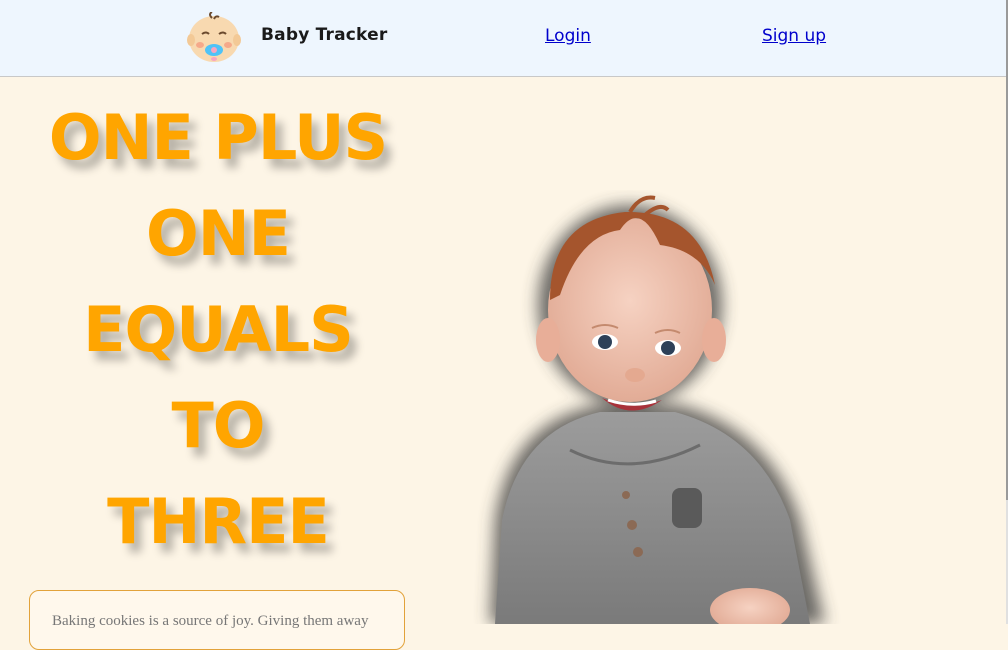 The width and height of the screenshot is (1008, 650). I want to click on hero-line: EQUALS, so click(218, 329).